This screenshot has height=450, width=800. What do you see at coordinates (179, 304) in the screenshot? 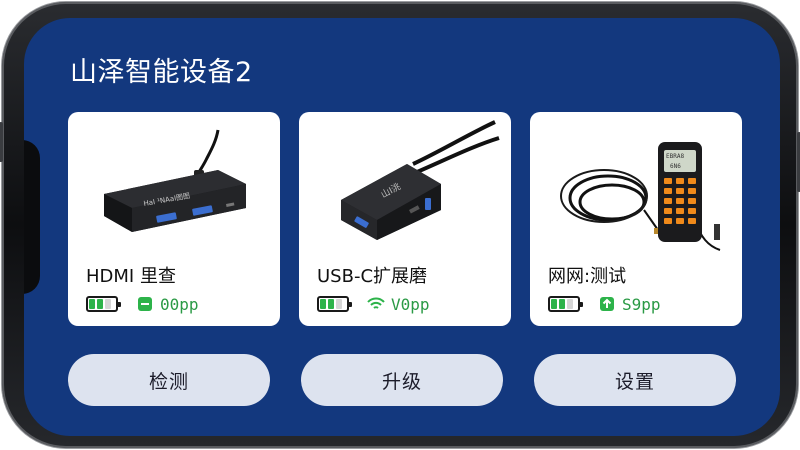
I see `signal-text: 00pp` at bounding box center [179, 304].